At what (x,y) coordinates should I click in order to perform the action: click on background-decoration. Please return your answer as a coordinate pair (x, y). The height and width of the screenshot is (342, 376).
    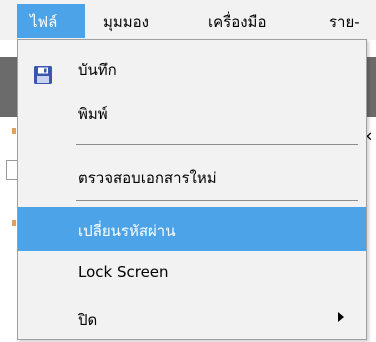
    Looking at the image, I should click on (14, 131).